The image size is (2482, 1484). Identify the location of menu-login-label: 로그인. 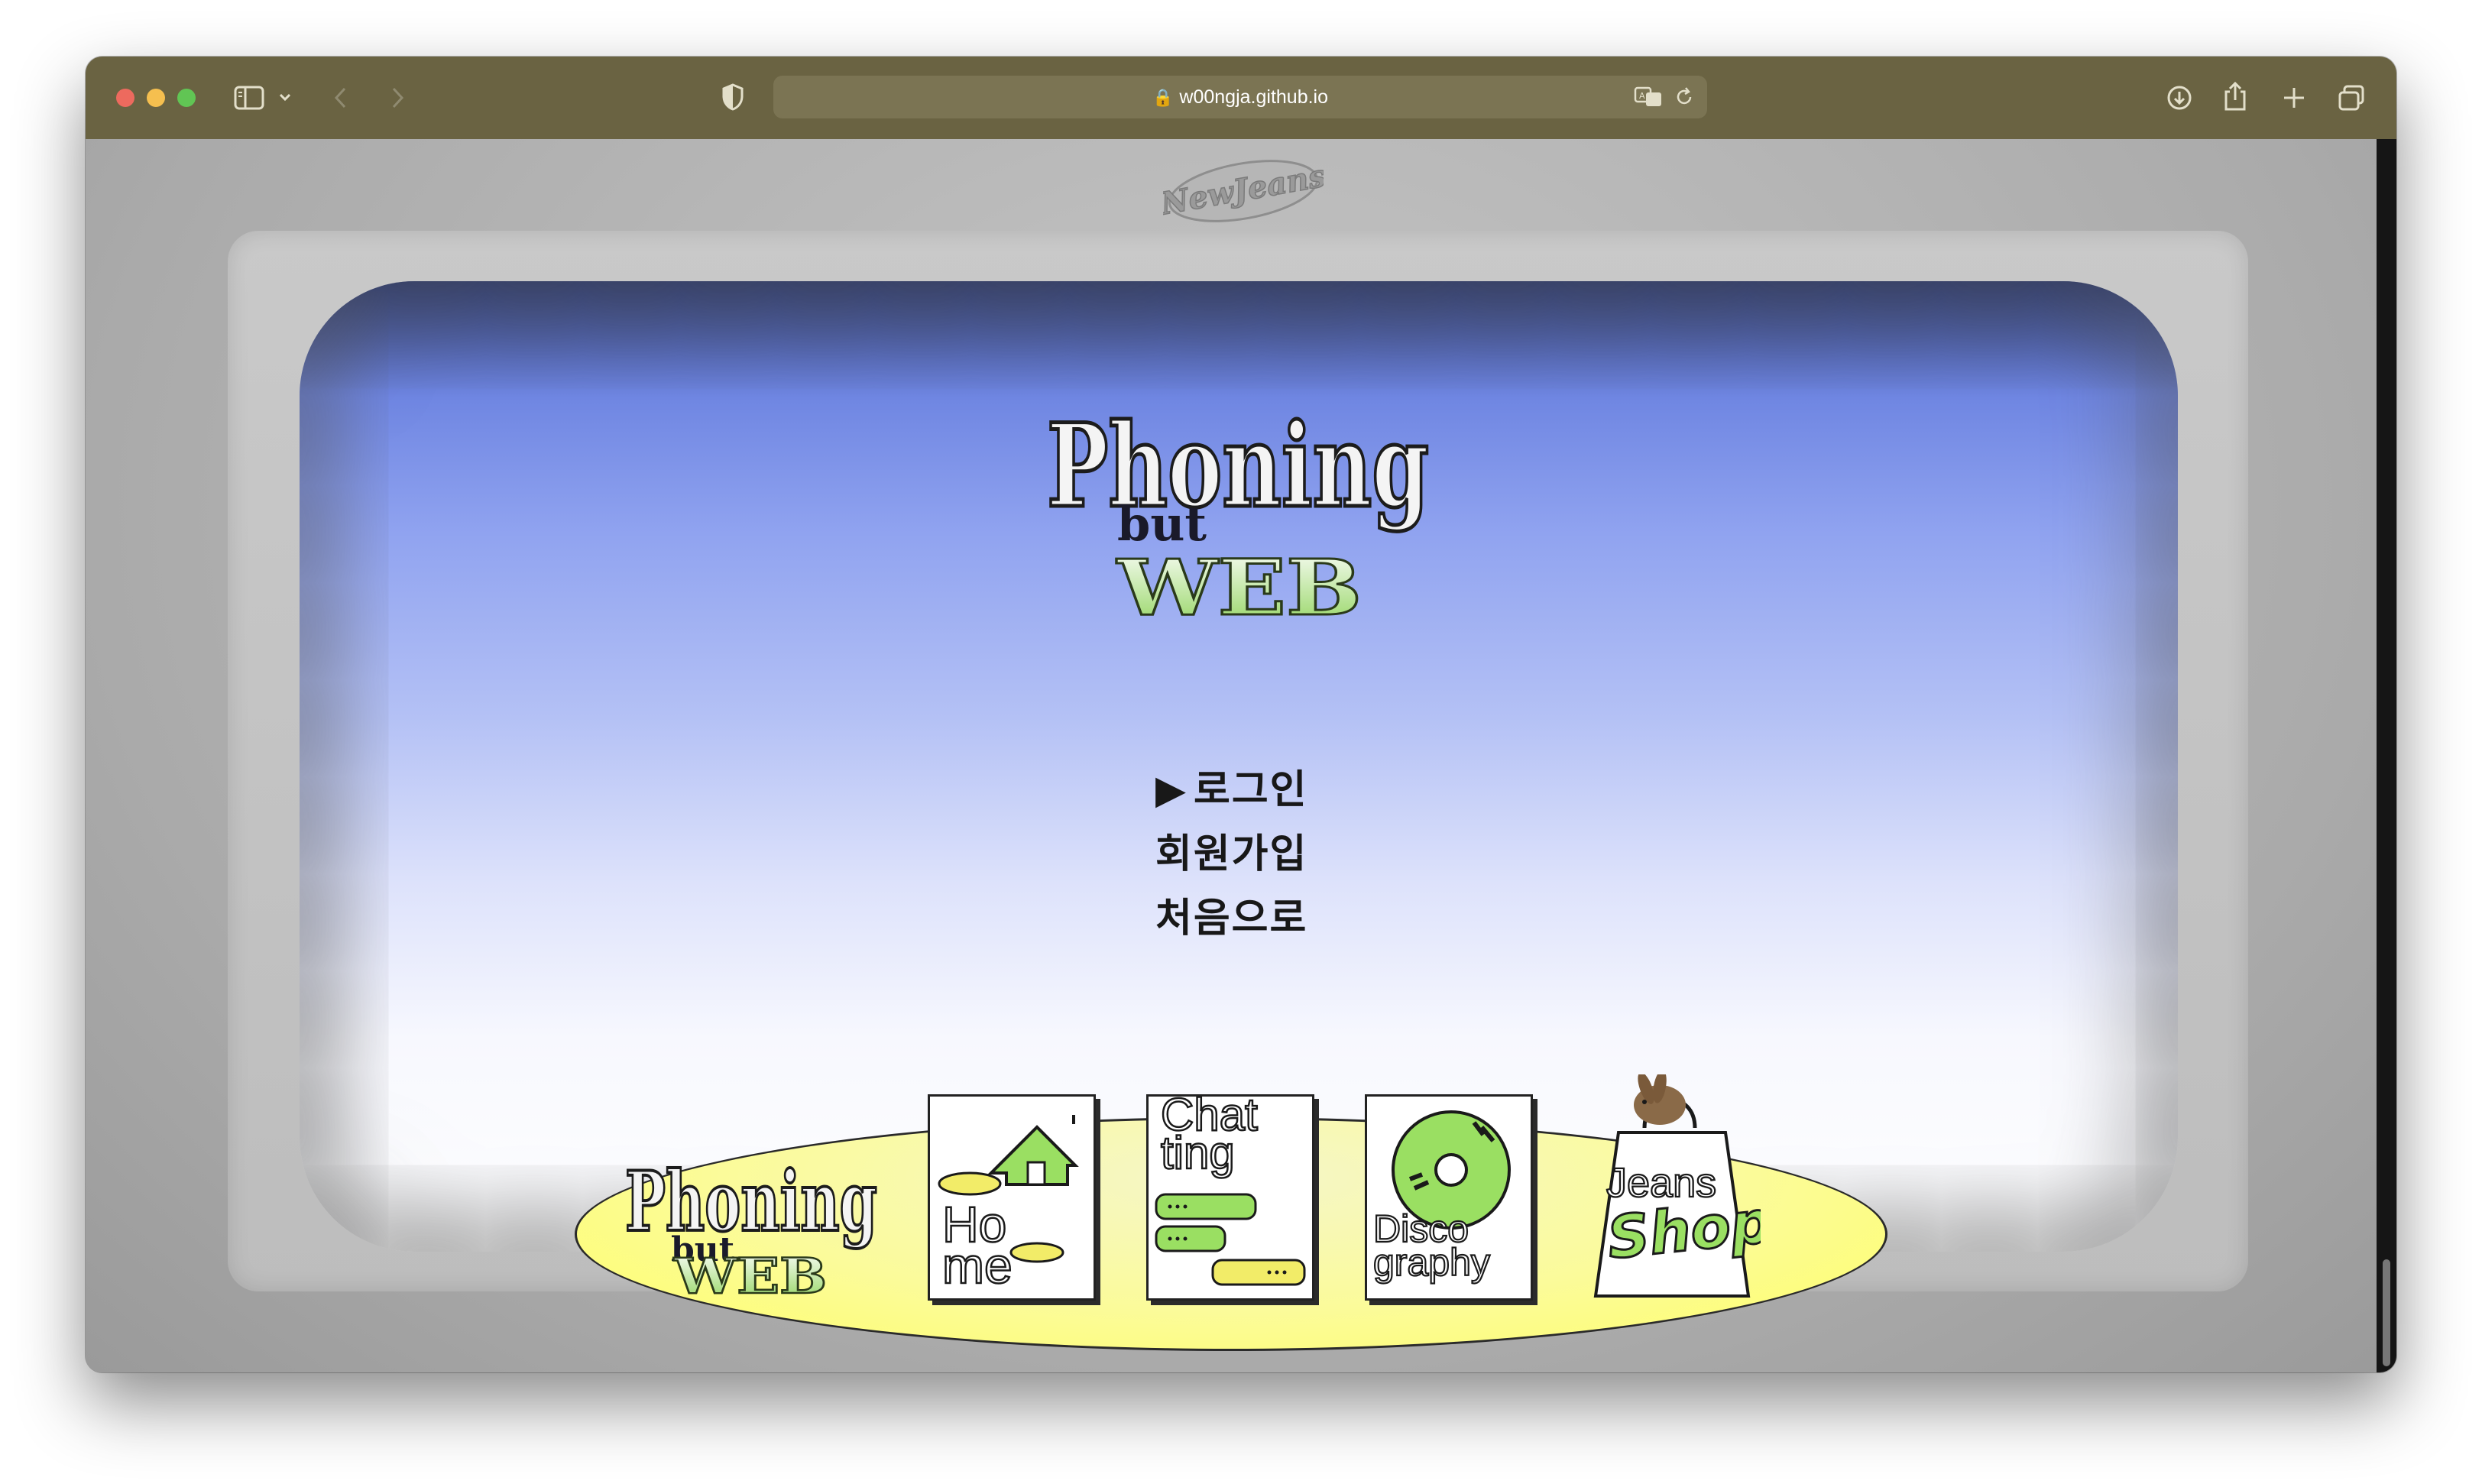
(1251, 790).